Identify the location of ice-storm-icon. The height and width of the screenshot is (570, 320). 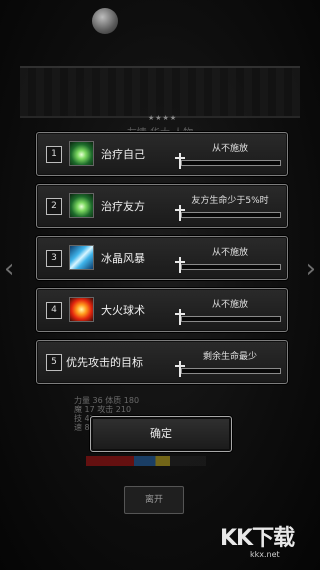
(81, 257).